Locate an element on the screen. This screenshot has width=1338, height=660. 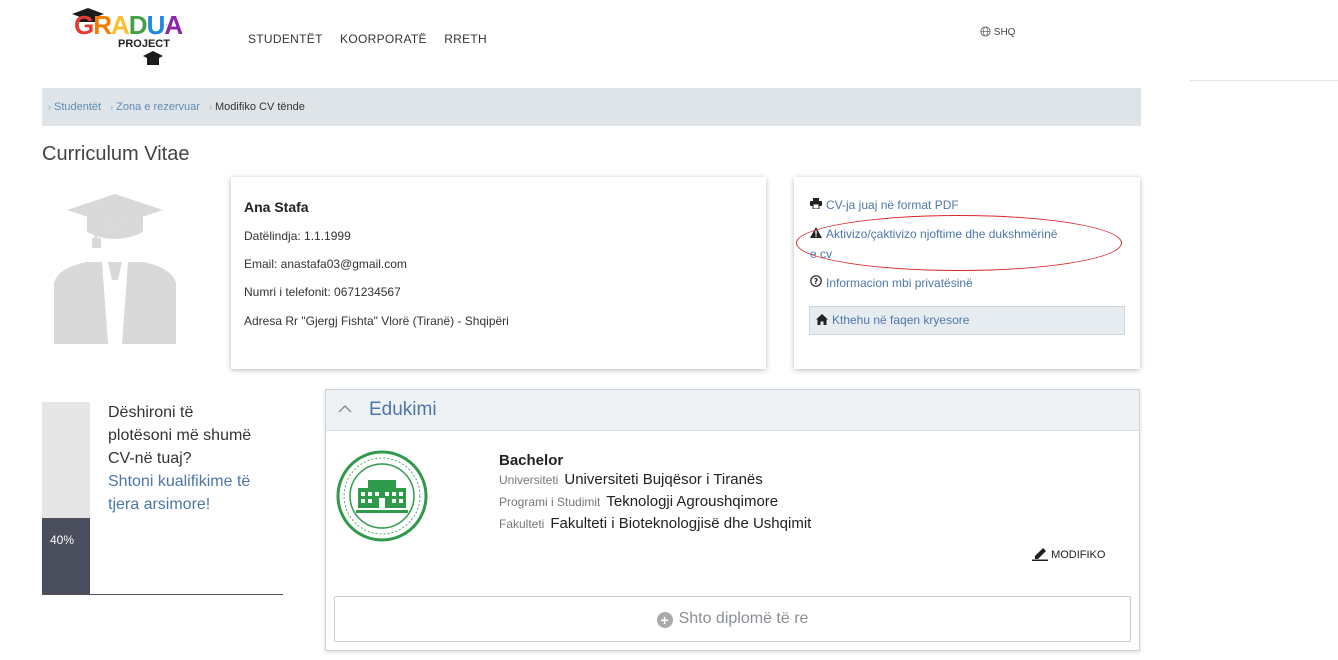
language-switcher: SHQ is located at coordinates (997, 32).